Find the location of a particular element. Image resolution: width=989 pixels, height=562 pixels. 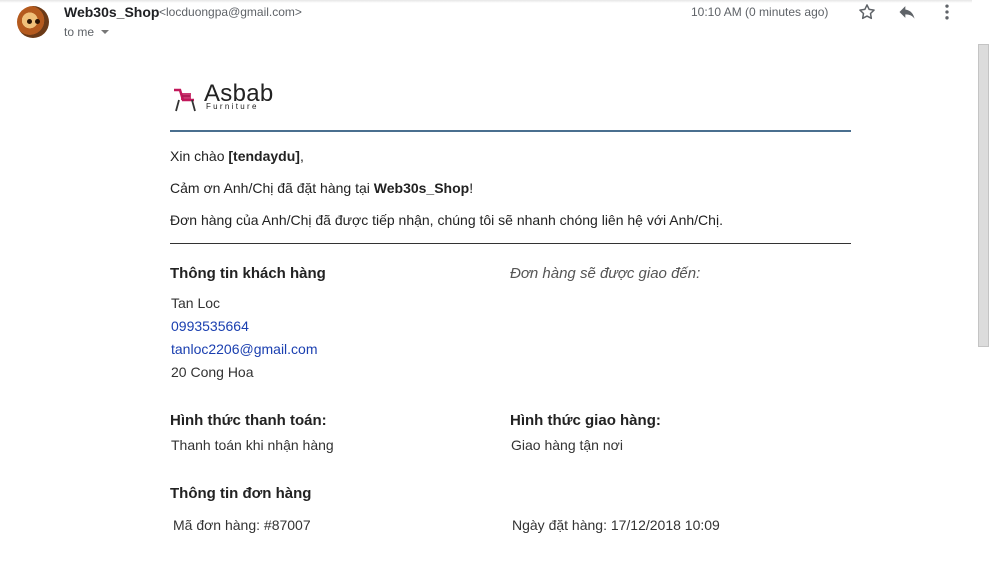

brand-logo: Asbab Furniture is located at coordinates (225, 98).